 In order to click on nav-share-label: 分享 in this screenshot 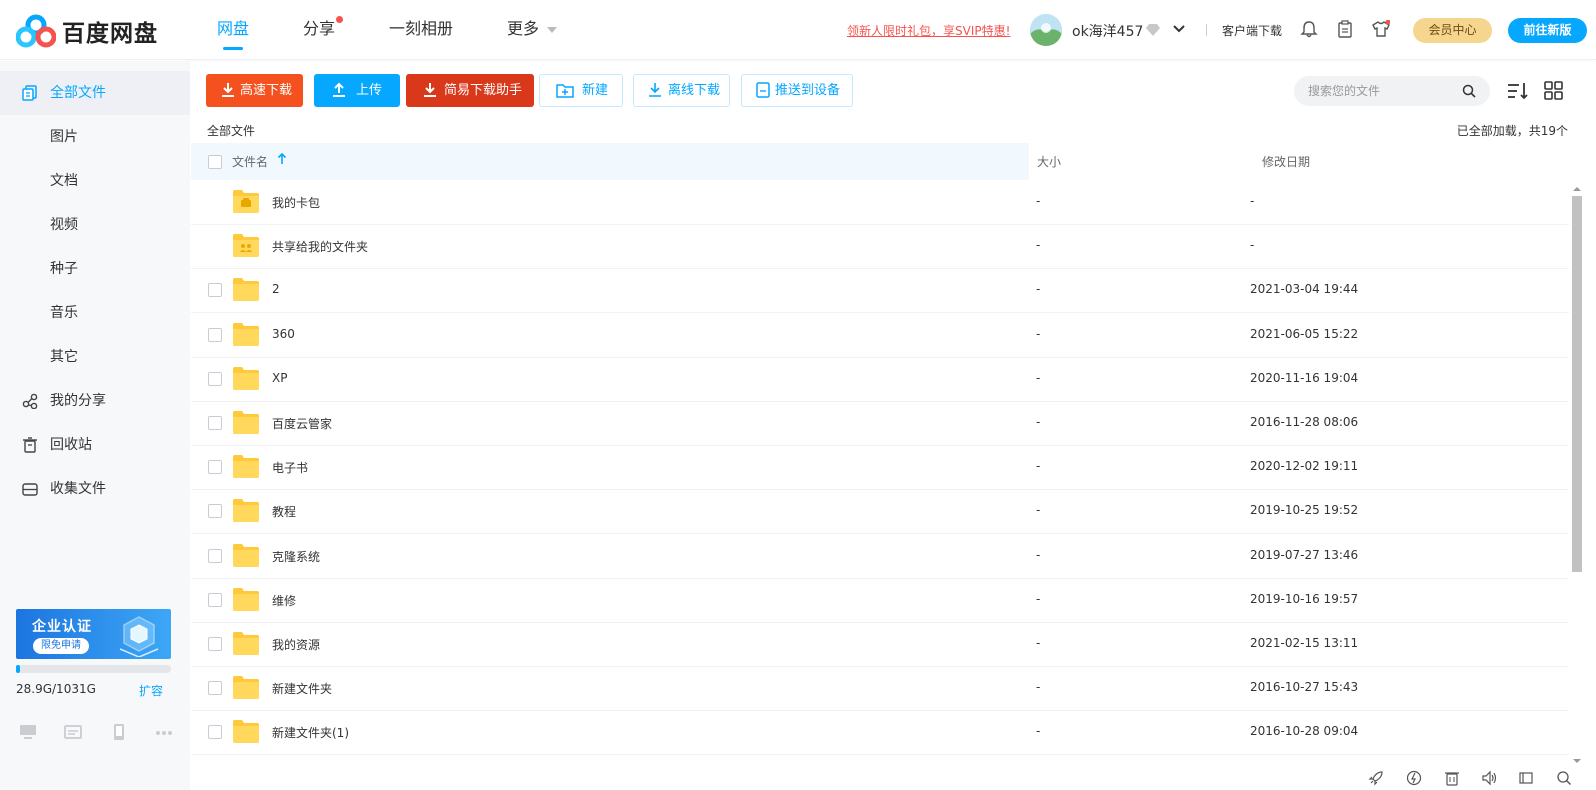, I will do `click(319, 28)`.